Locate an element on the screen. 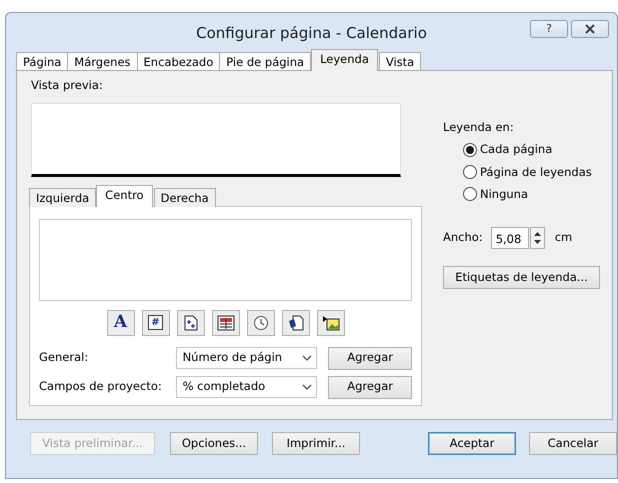  radio-label: Ninguna is located at coordinates (504, 194).